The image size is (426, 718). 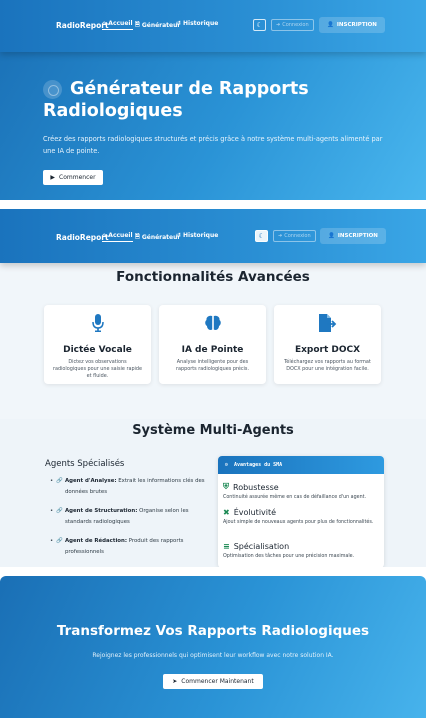 What do you see at coordinates (227, 465) in the screenshot?
I see `network-icon: ⚙` at bounding box center [227, 465].